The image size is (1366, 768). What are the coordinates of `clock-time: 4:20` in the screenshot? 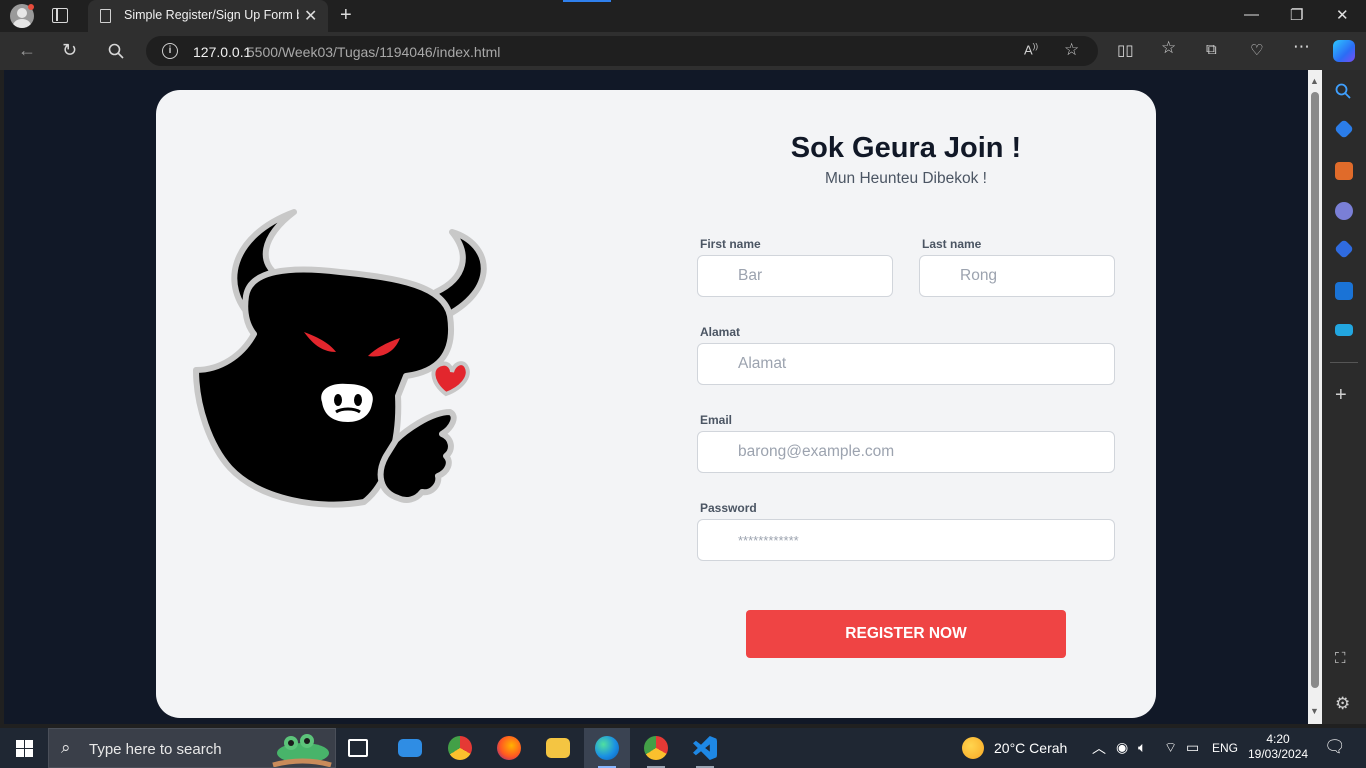 It's located at (1278, 739).